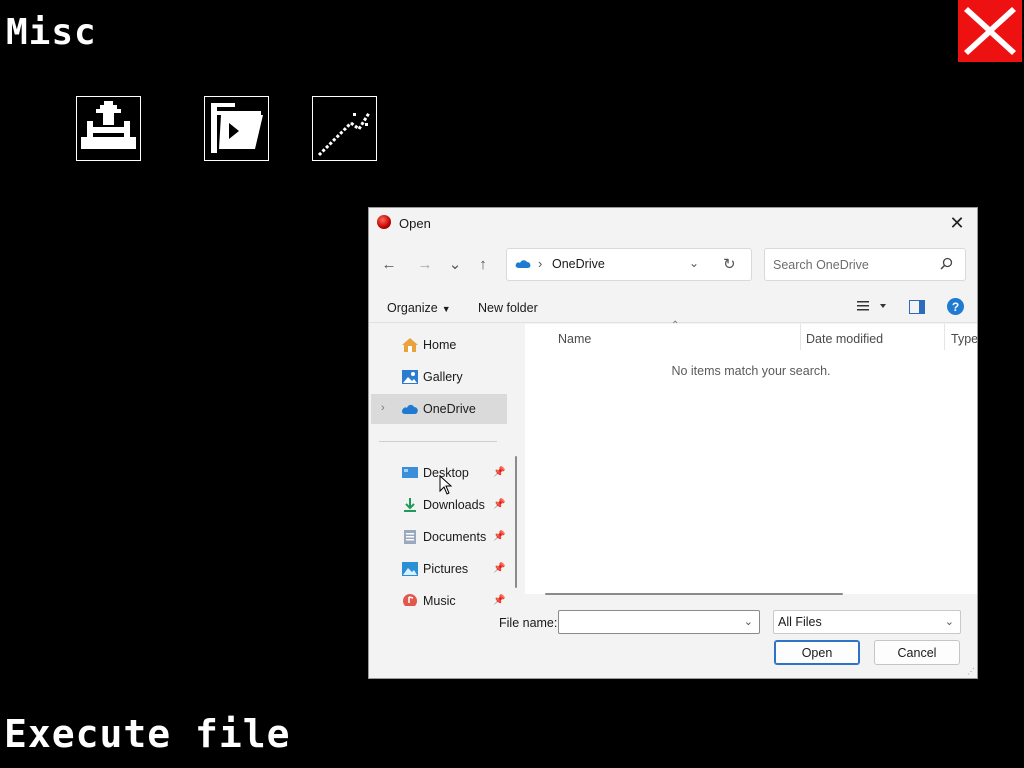 This screenshot has height=768, width=1024. Describe the element at coordinates (384, 222) in the screenshot. I see `app-icon` at that location.